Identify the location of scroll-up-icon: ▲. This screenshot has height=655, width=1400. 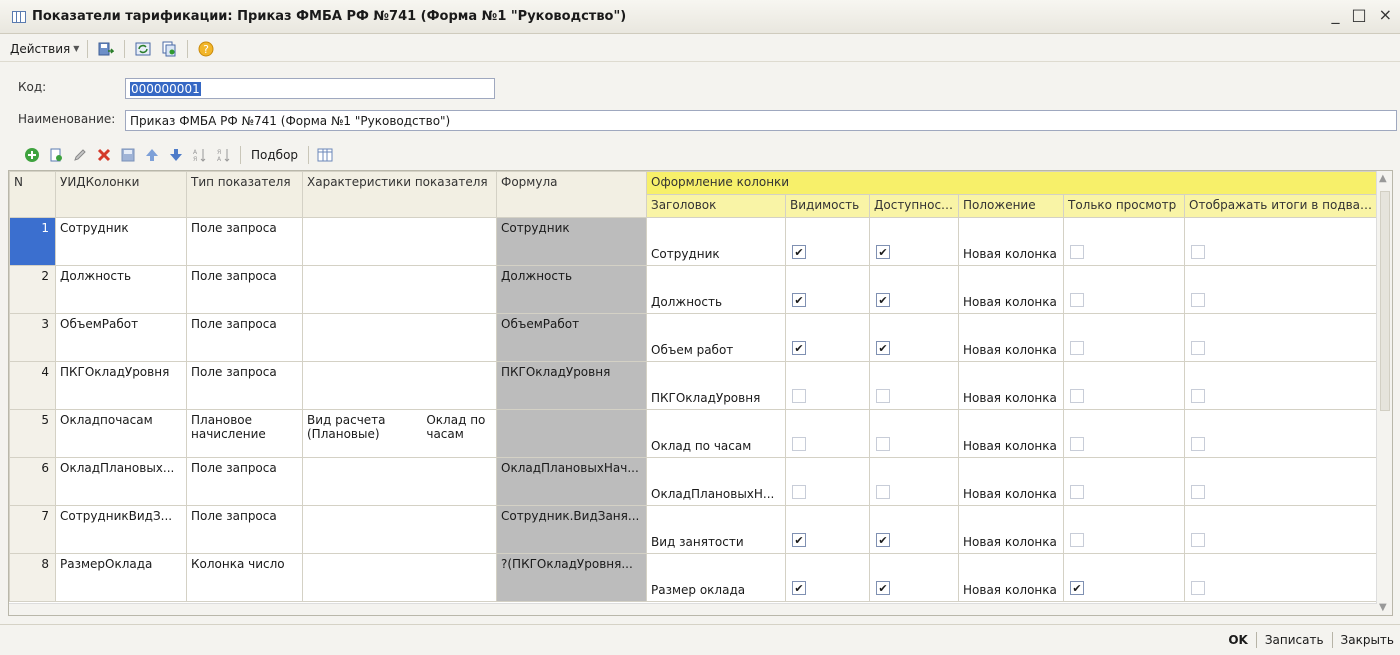
(1383, 178).